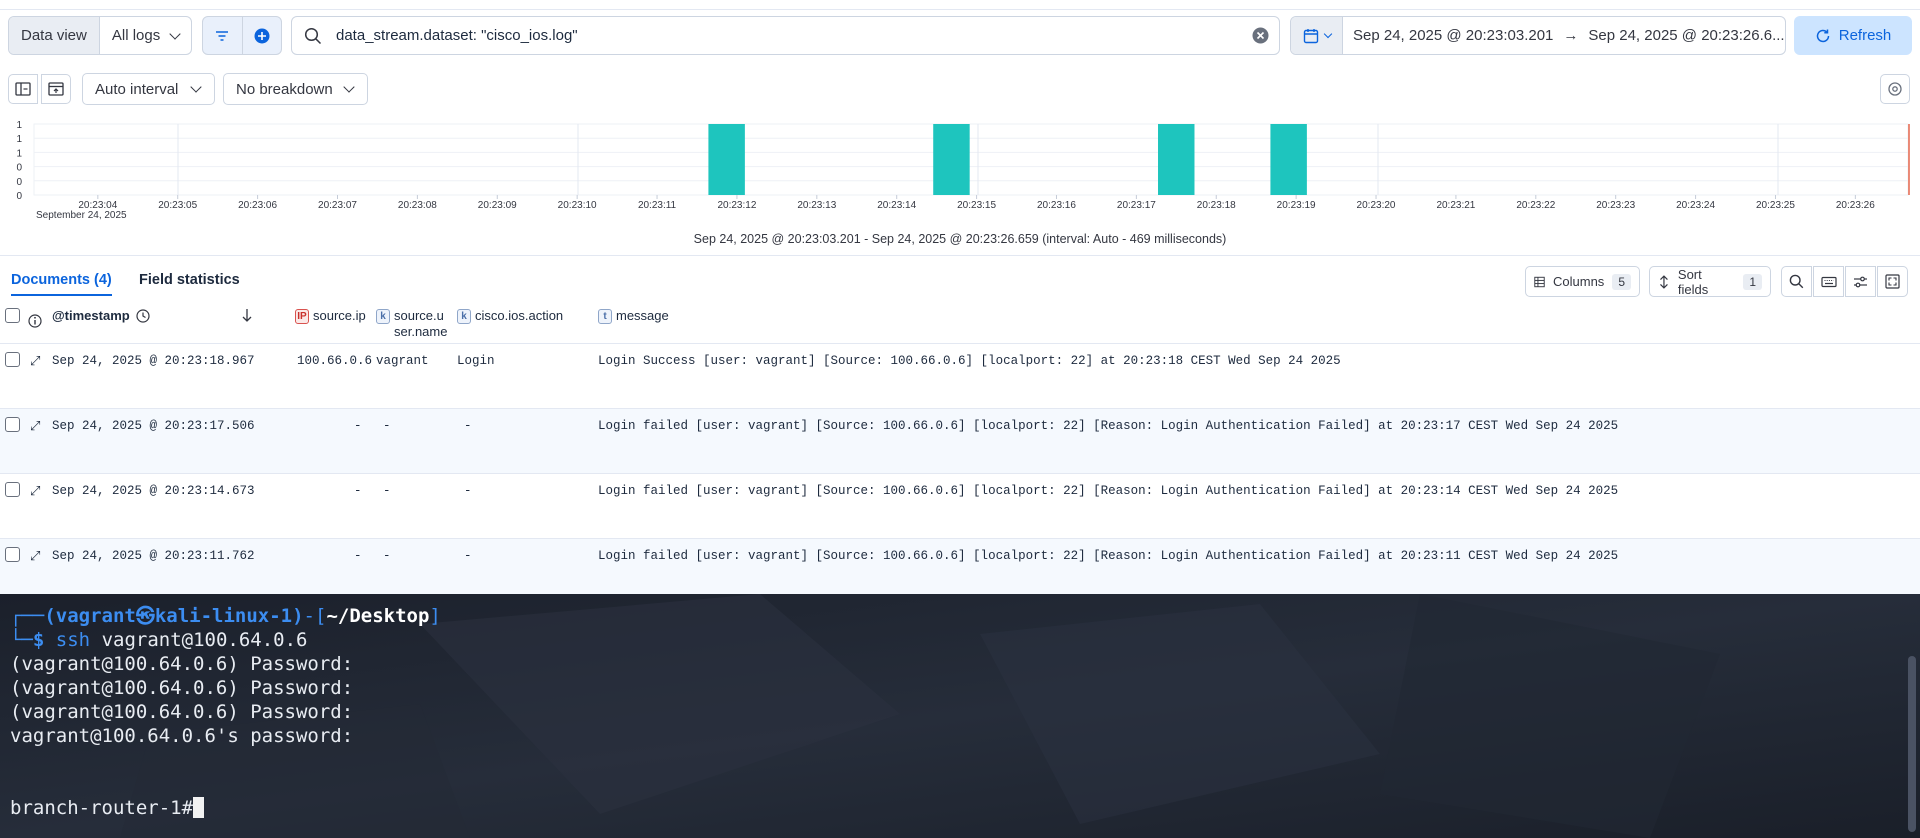 The width and height of the screenshot is (1920, 838). What do you see at coordinates (177, 205) in the screenshot?
I see `x-tick-label: 20:23:05` at bounding box center [177, 205].